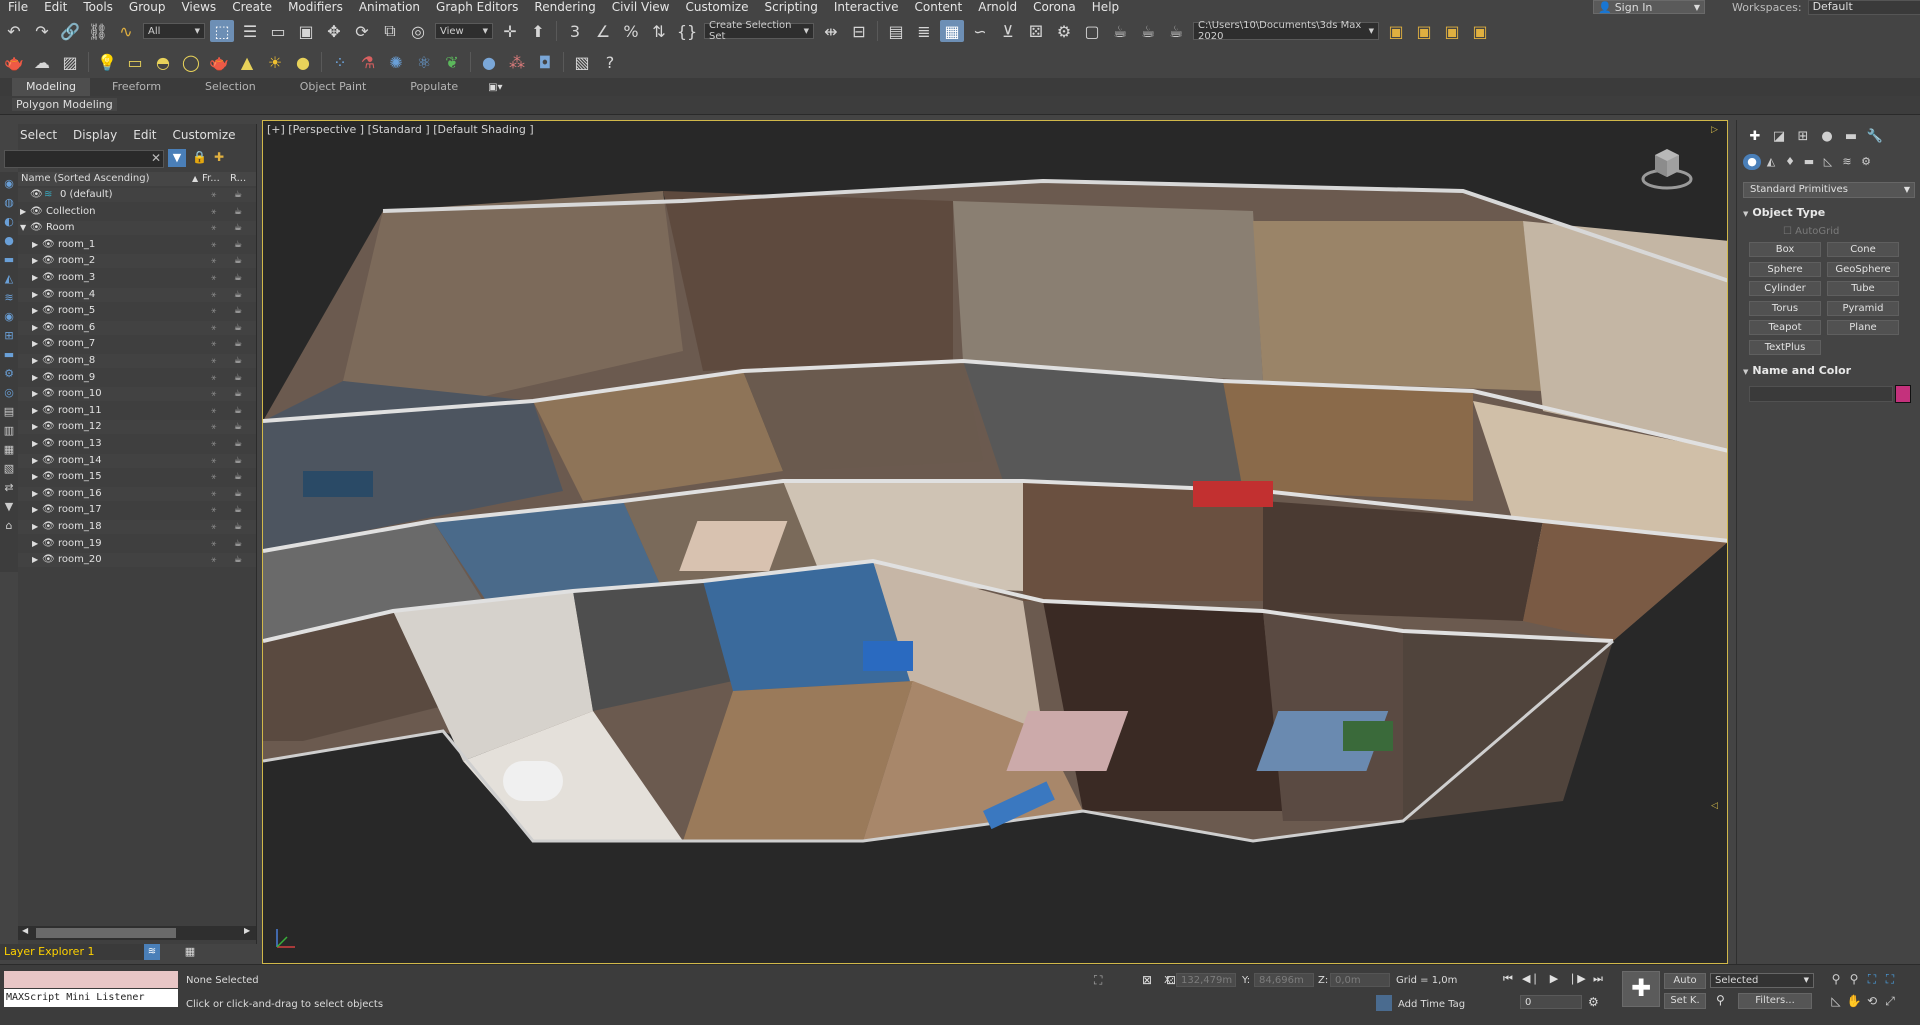 The image size is (1920, 1025). Describe the element at coordinates (23, 228) in the screenshot. I see `collapse-icon: ▼` at that location.